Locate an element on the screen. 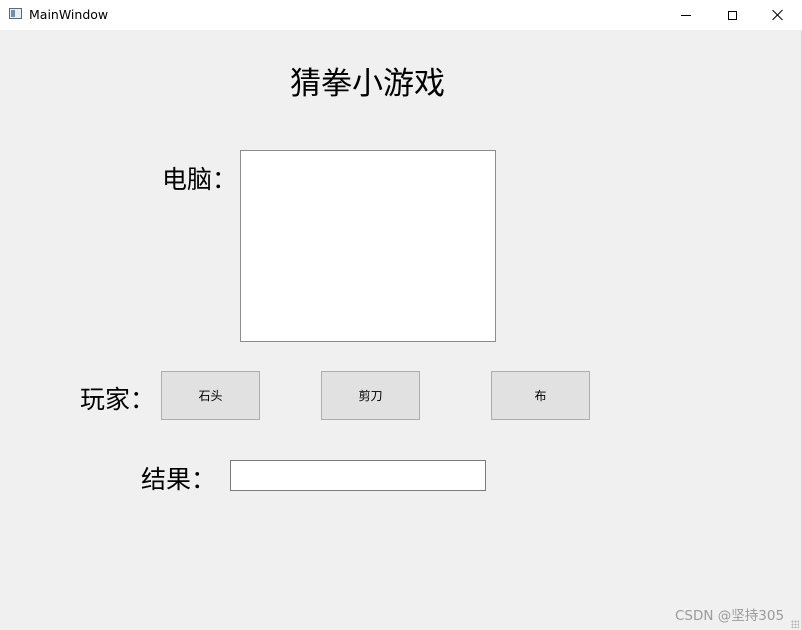 This screenshot has width=802, height=630. minimize-button is located at coordinates (686, 15).